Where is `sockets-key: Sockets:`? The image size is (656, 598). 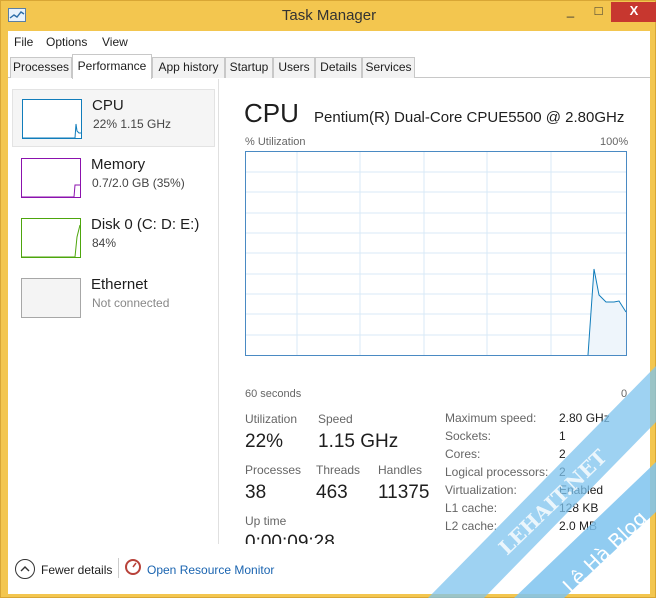 sockets-key: Sockets: is located at coordinates (468, 436).